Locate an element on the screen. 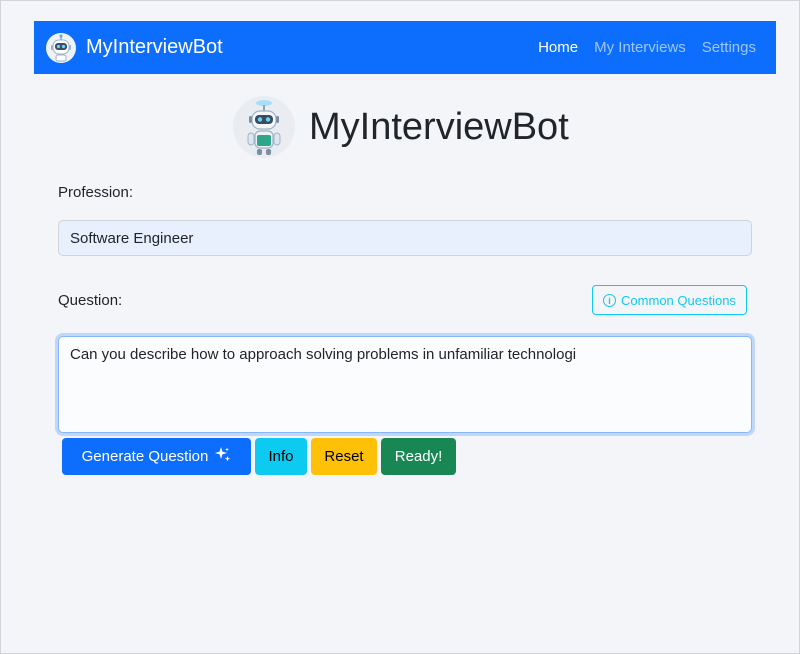 This screenshot has width=800, height=654. page-title: MyInterviewBot is located at coordinates (439, 126).